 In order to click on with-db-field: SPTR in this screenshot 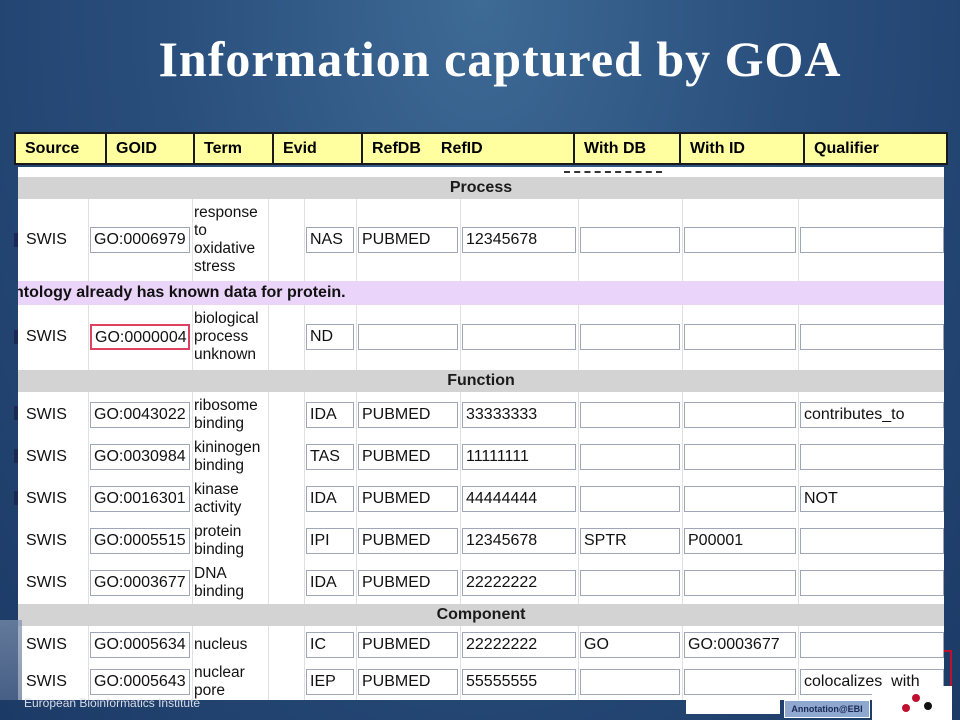, I will do `click(630, 541)`.